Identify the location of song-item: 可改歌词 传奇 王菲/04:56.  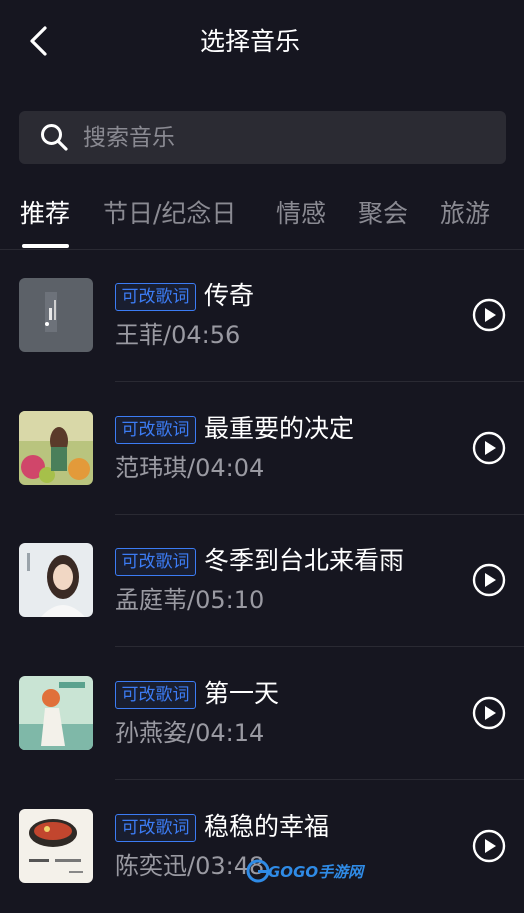
(262, 316).